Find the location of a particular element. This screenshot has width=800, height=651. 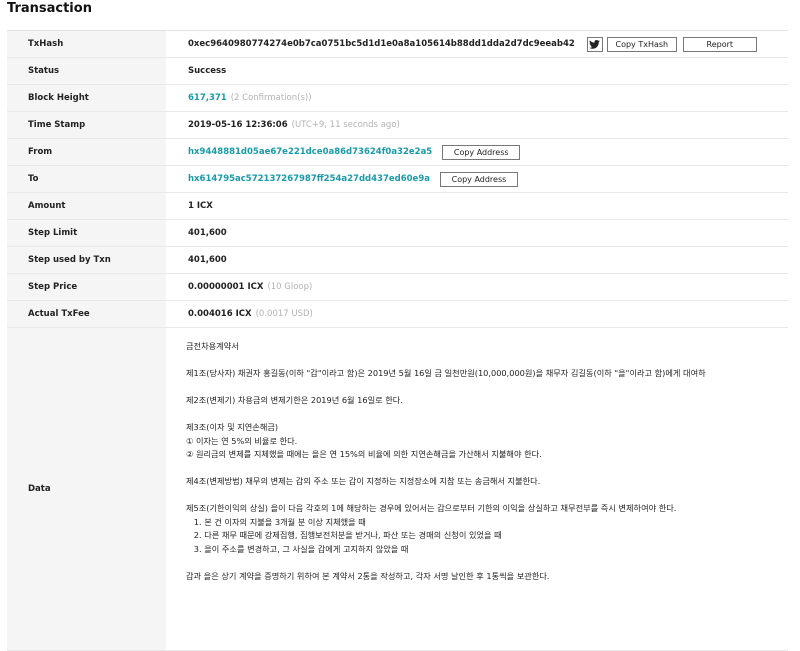

status-label: Status is located at coordinates (86, 71).